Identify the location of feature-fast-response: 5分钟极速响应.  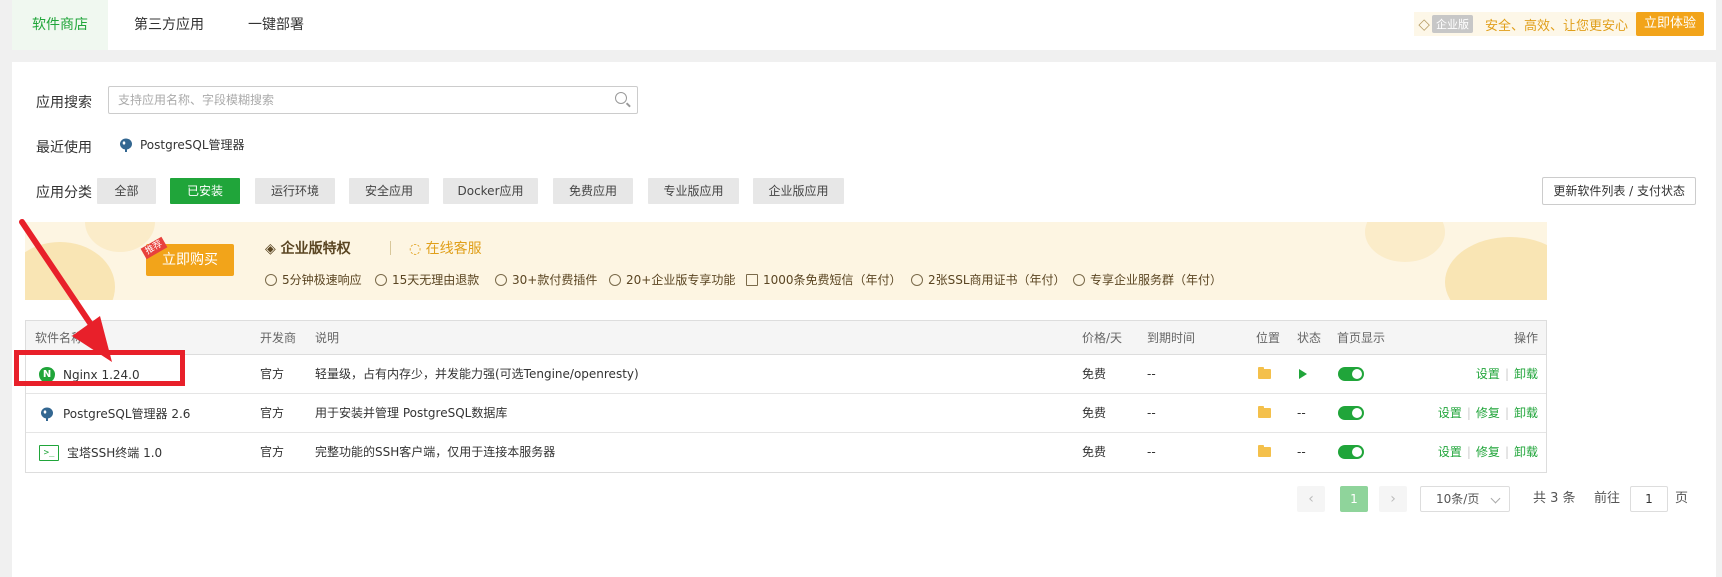
(313, 279).